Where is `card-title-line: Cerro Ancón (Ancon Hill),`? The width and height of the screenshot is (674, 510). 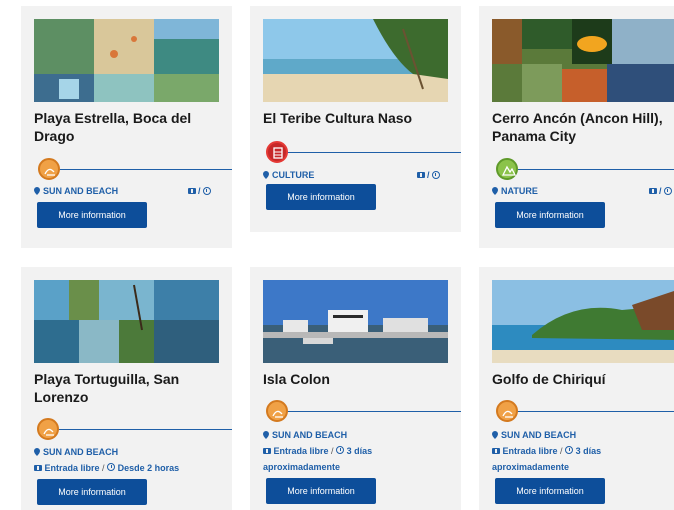
card-title-line: Cerro Ancón (Ancon Hill), is located at coordinates (583, 118).